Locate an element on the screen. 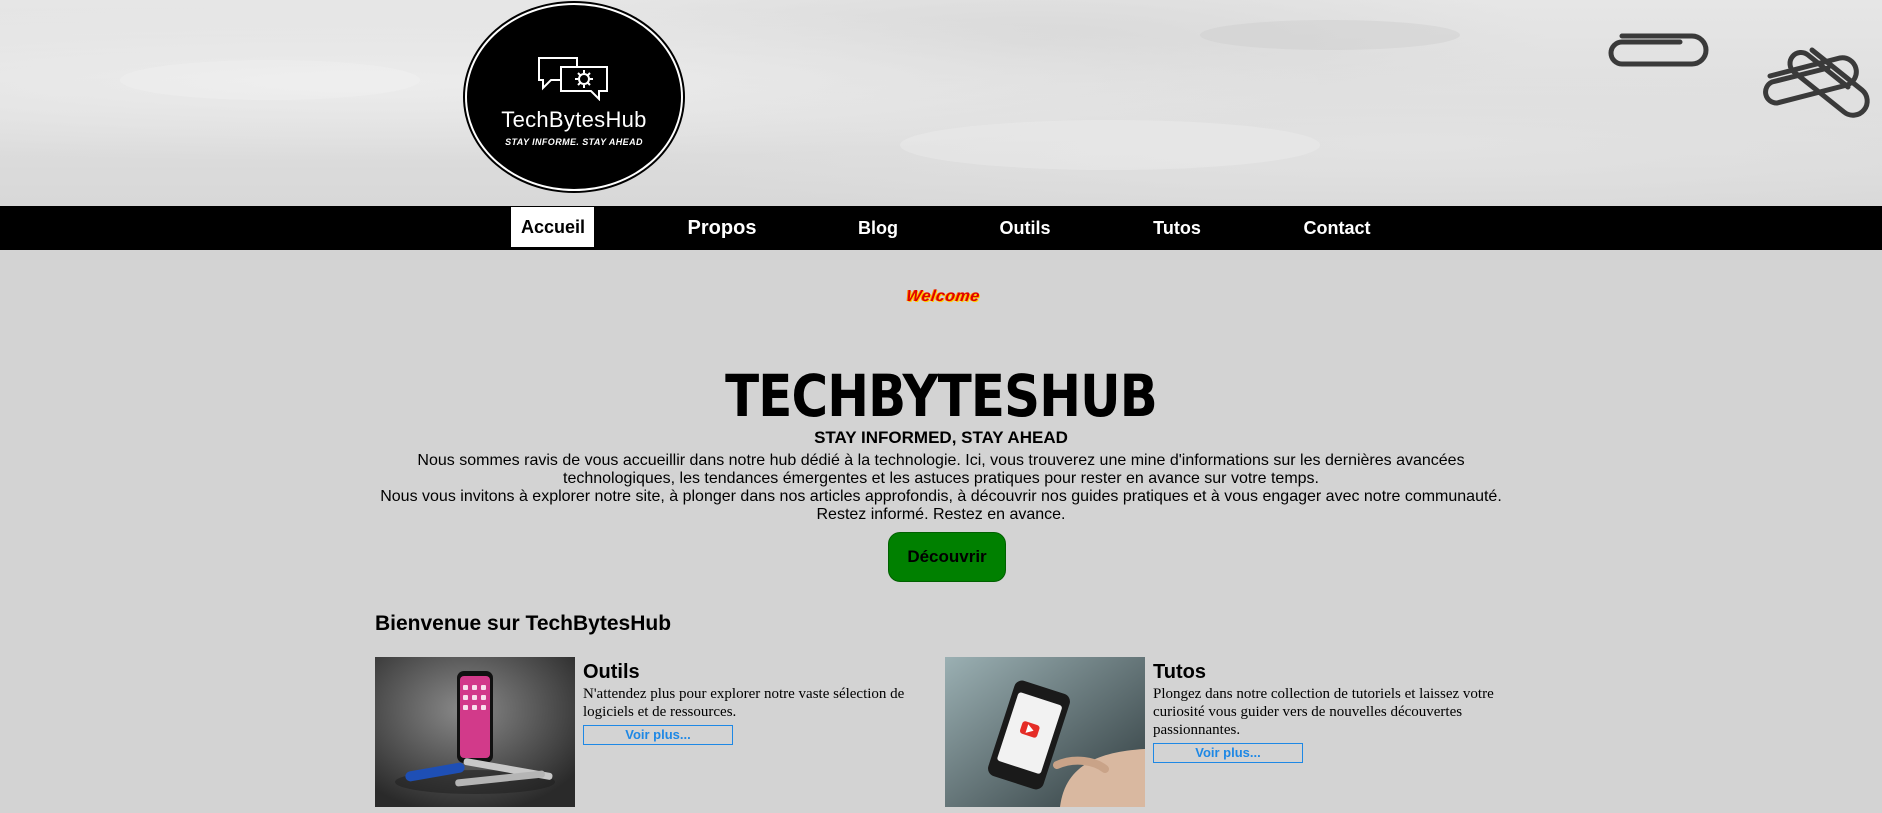 Image resolution: width=1882 pixels, height=813 pixels. card-title: Outils is located at coordinates (611, 672).